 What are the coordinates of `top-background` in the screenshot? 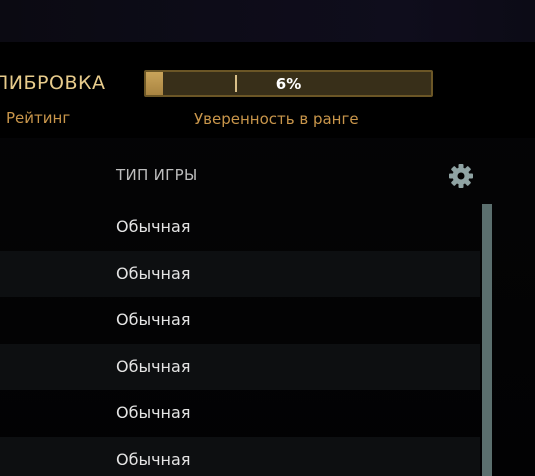 It's located at (267, 21).